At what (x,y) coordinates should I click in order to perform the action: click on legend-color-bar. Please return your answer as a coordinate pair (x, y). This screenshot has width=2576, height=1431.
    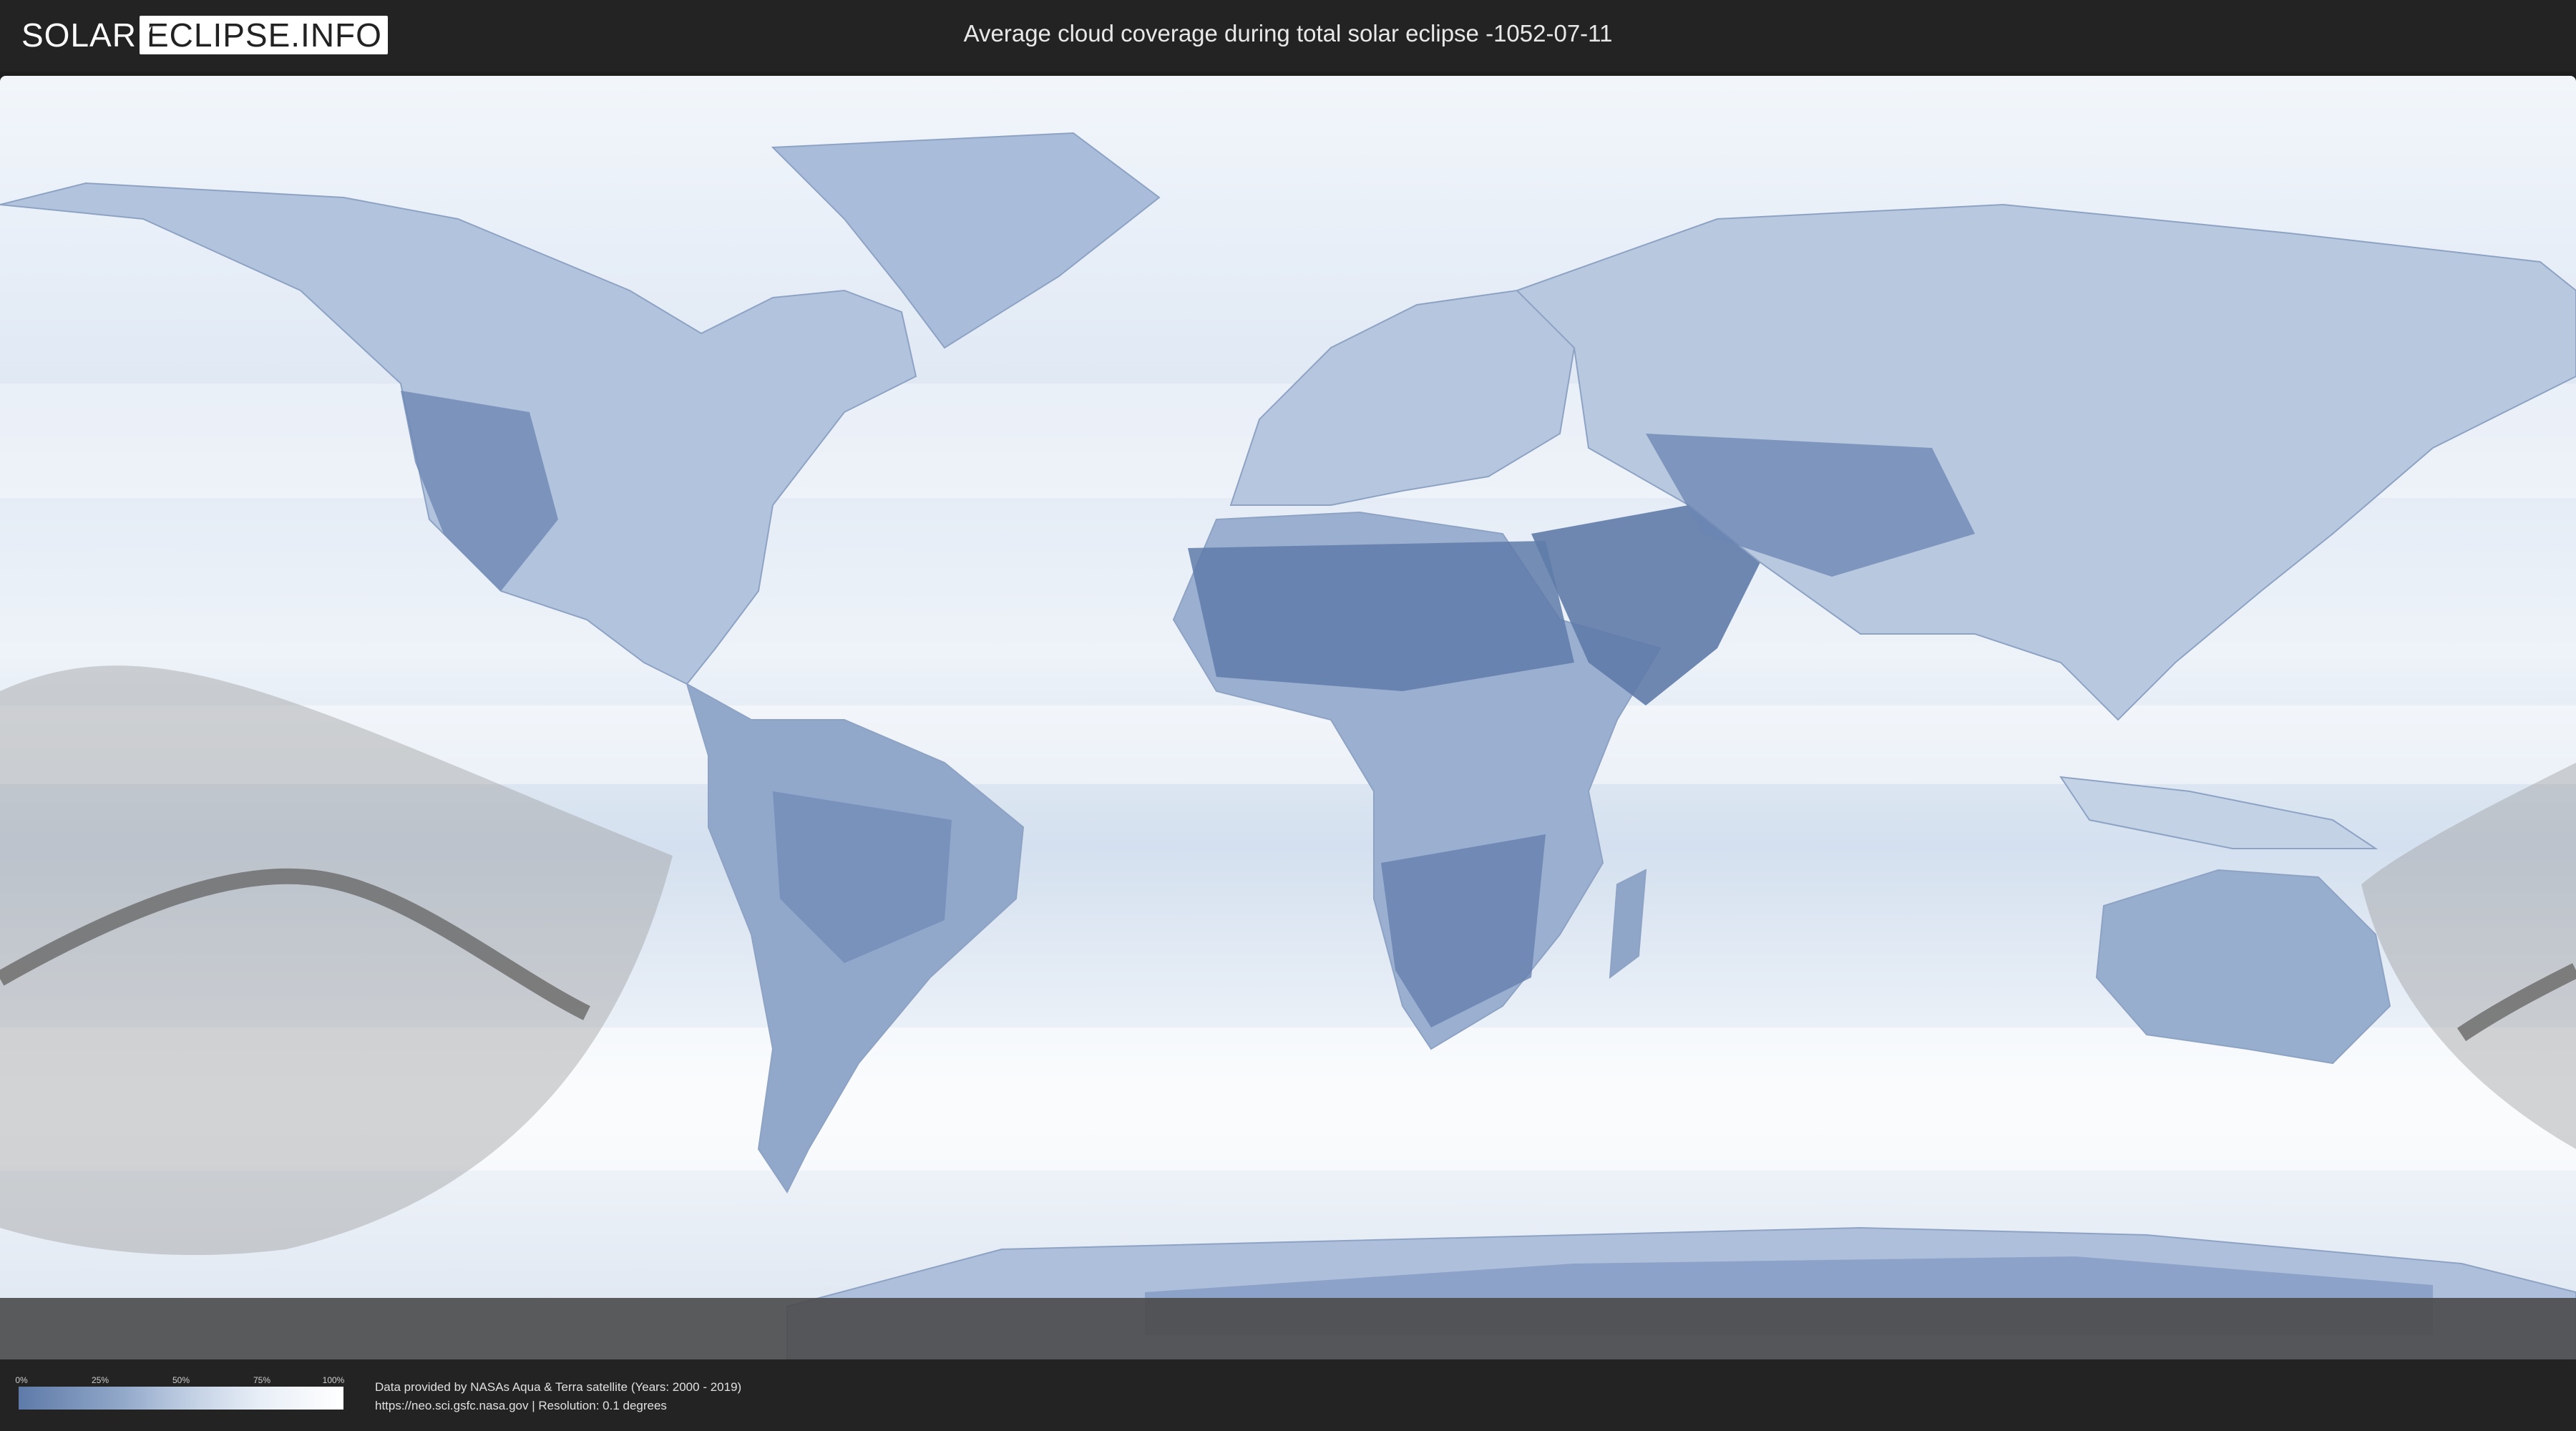
    Looking at the image, I should click on (181, 1398).